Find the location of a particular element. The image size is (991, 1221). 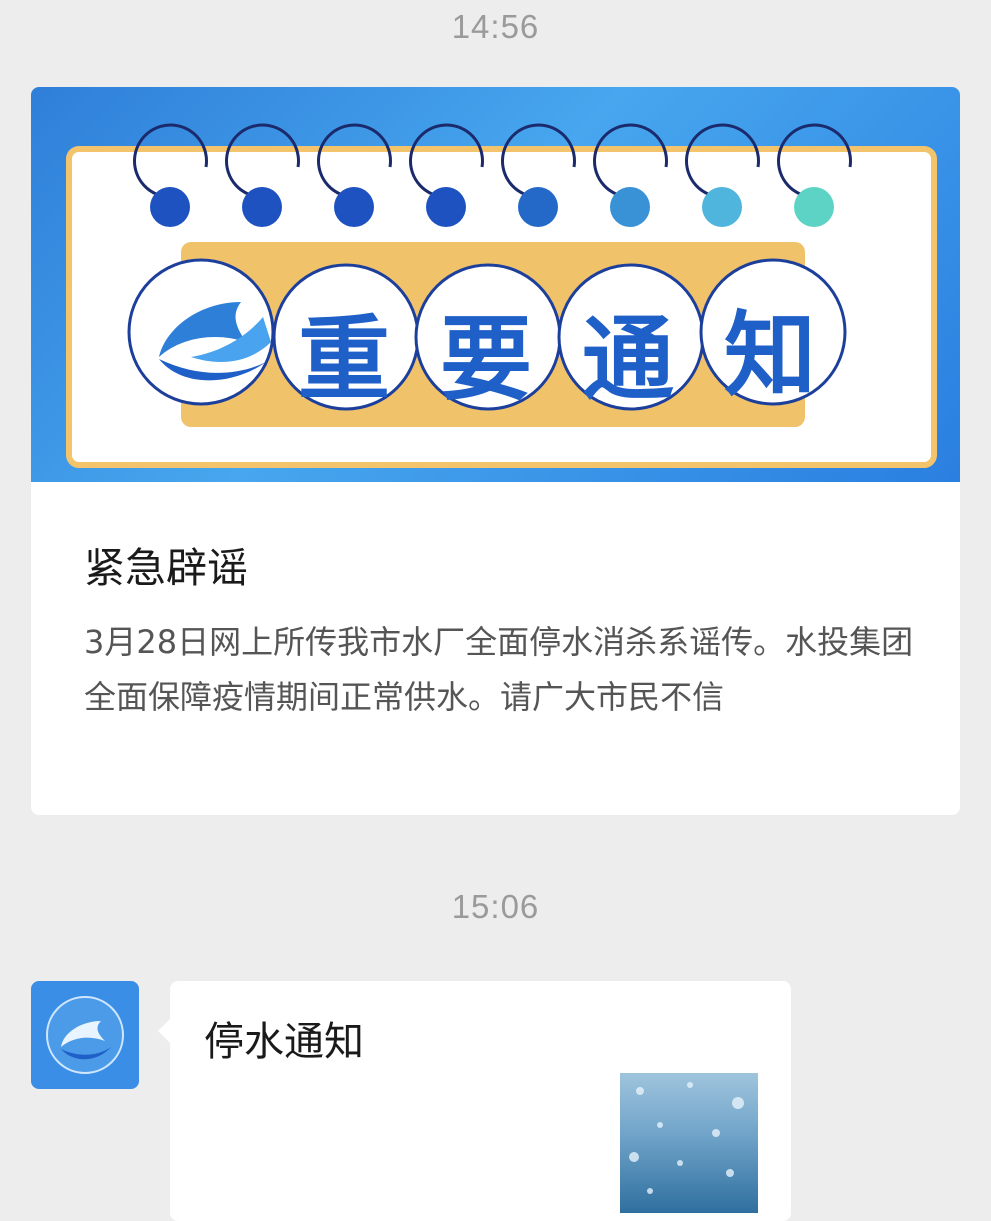

avatar is located at coordinates (85, 1035).